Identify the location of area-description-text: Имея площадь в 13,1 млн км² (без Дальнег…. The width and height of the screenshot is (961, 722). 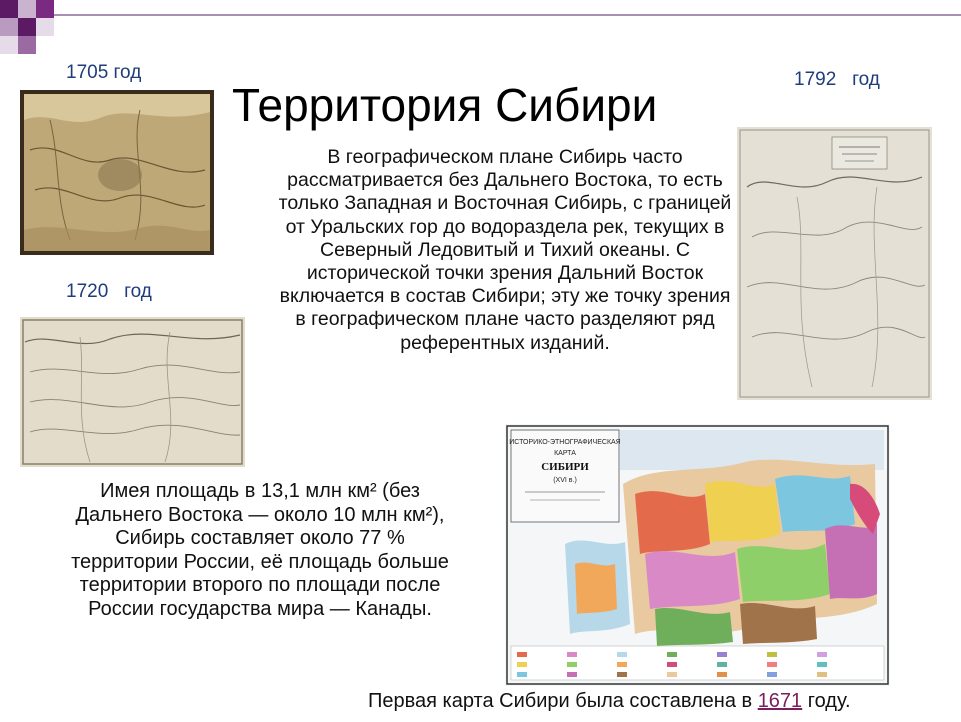
(260, 550).